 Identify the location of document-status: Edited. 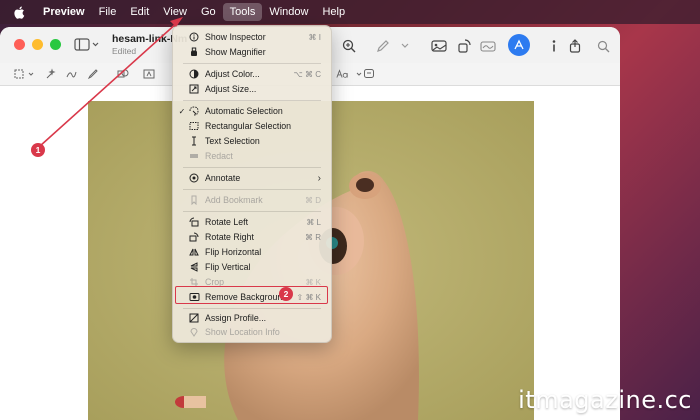
(124, 51).